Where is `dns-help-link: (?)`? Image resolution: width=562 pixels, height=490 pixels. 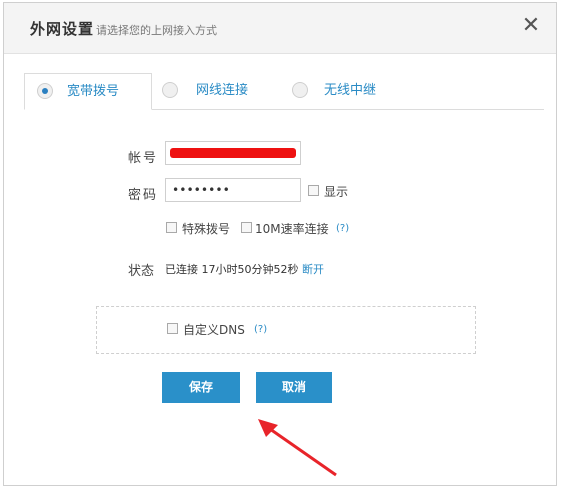
dns-help-link: (?) is located at coordinates (260, 329).